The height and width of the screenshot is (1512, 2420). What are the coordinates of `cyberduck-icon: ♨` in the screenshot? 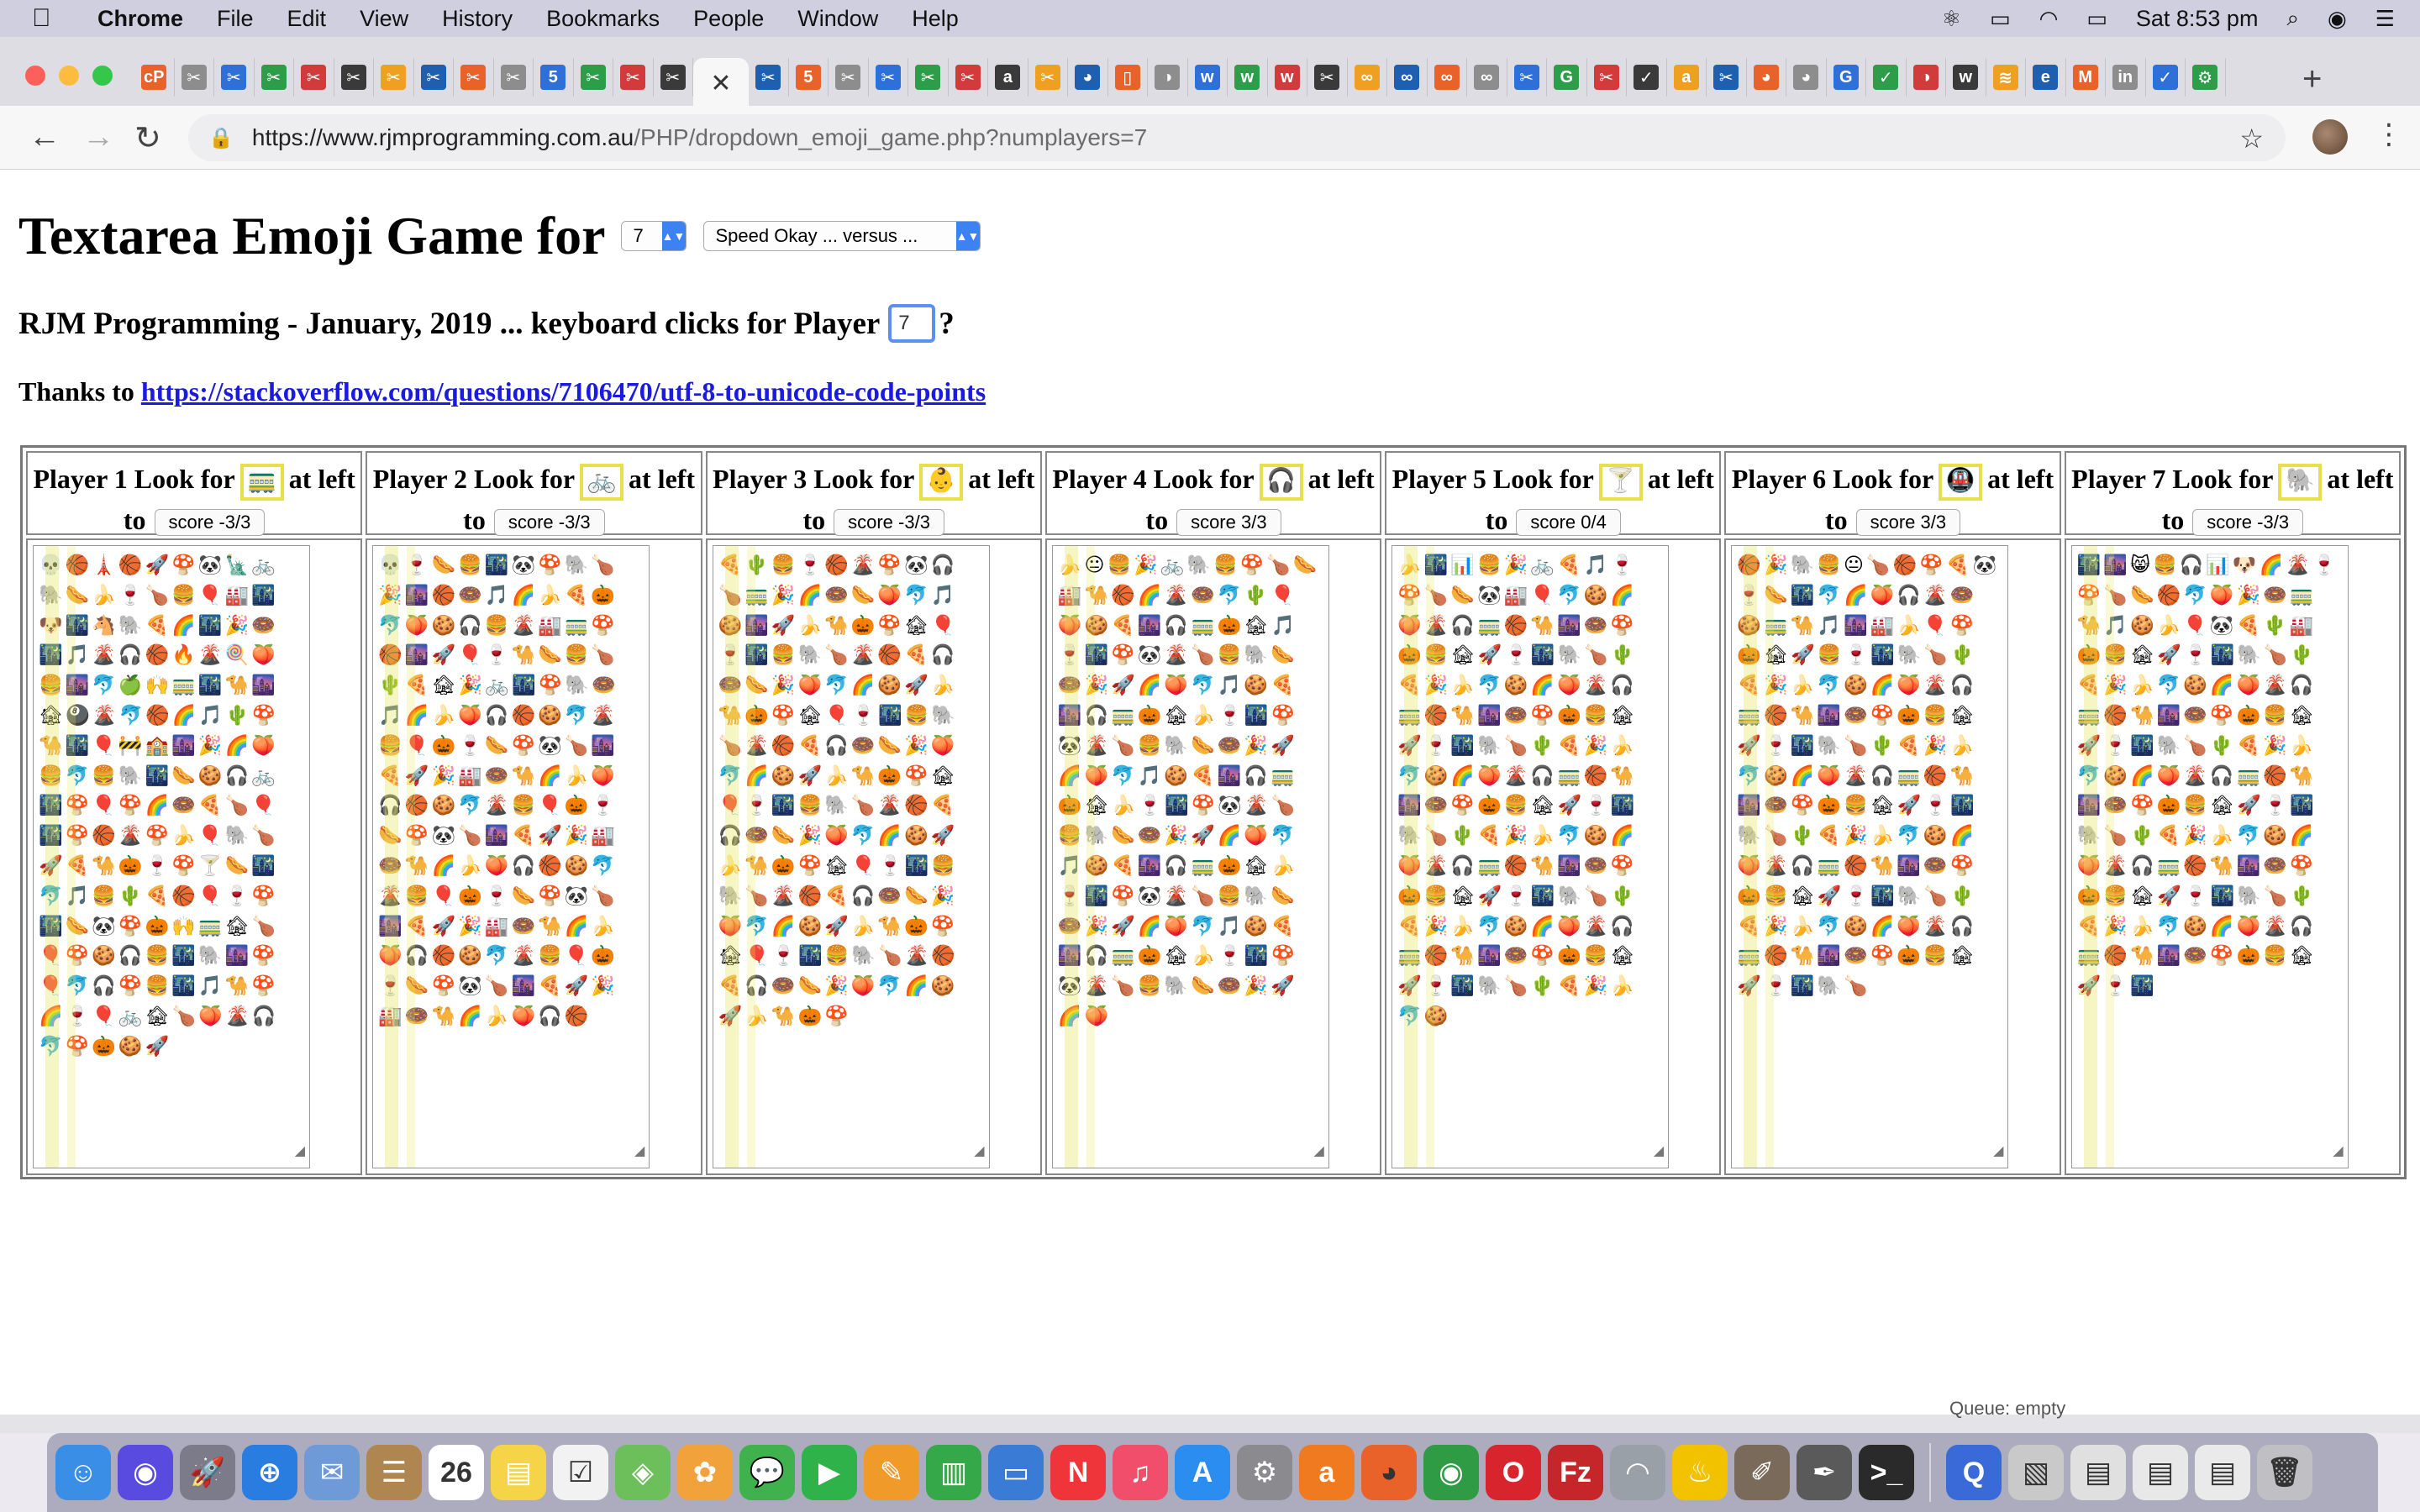 It's located at (1700, 1472).